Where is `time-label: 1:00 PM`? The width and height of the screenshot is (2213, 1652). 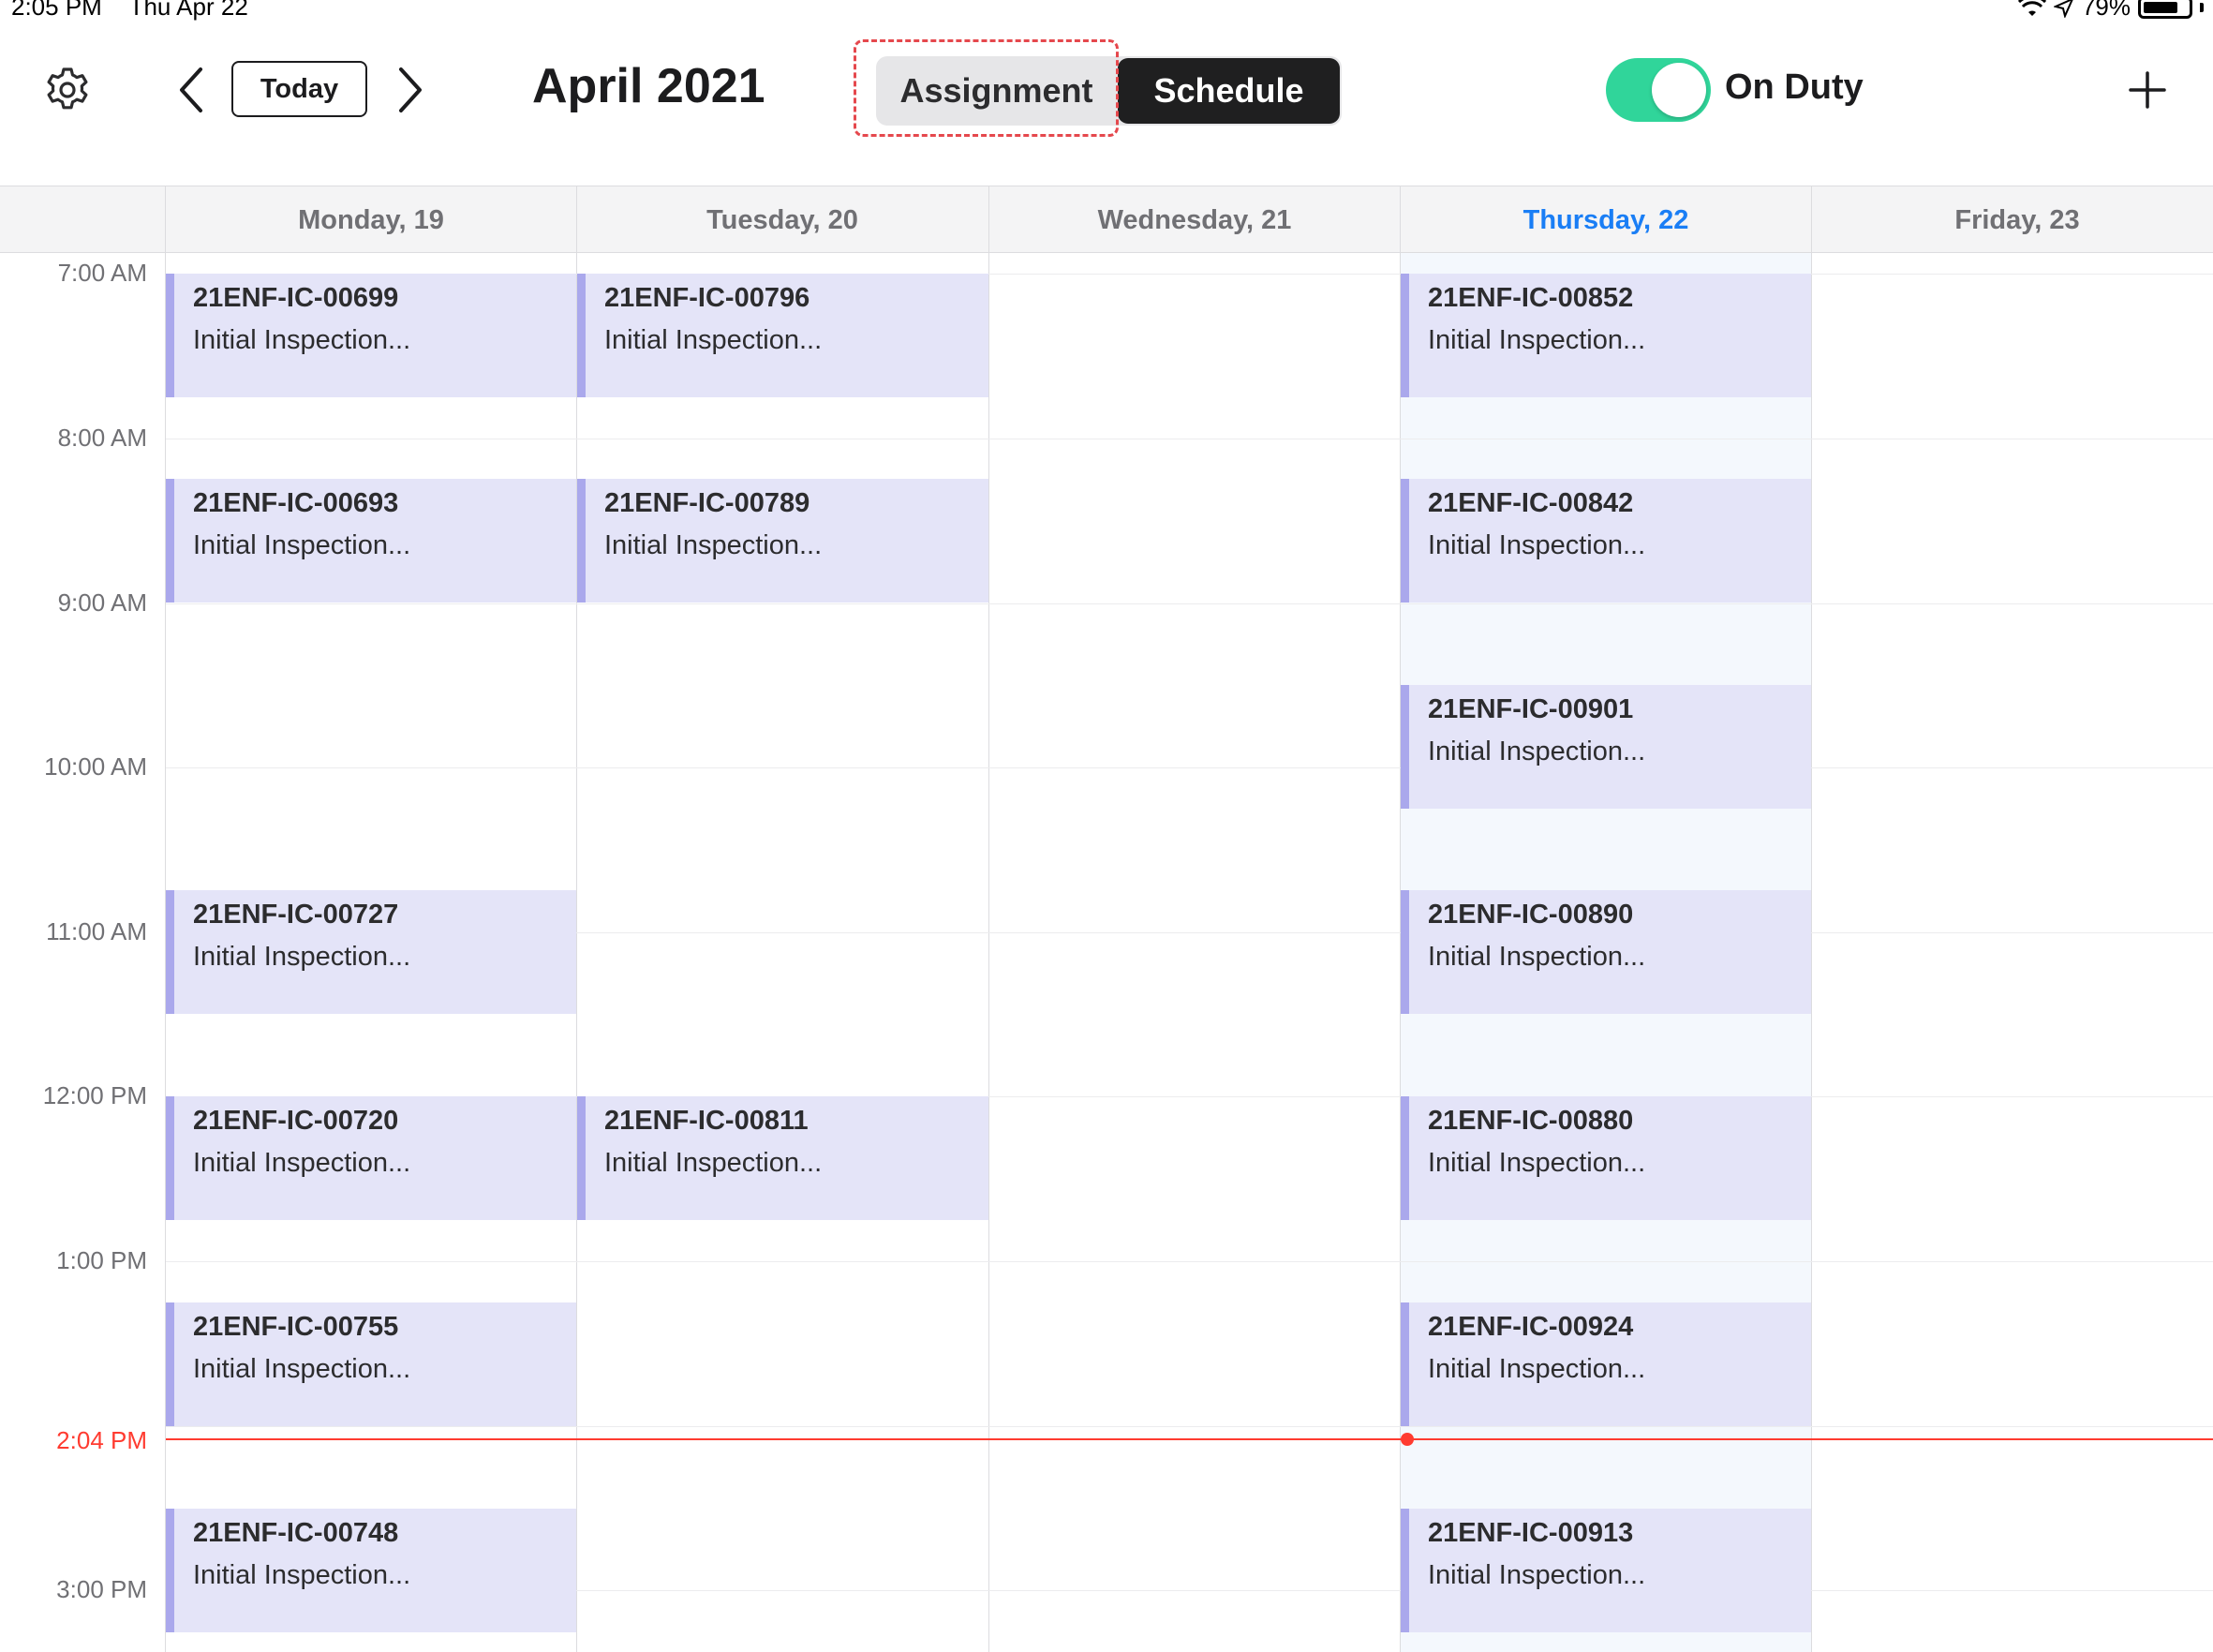 time-label: 1:00 PM is located at coordinates (101, 1260).